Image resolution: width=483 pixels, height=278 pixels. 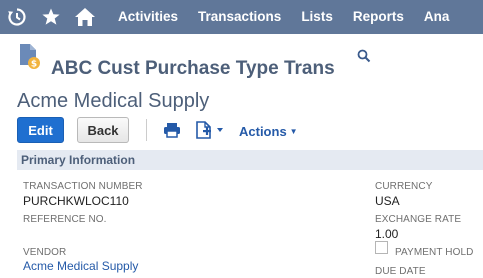 What do you see at coordinates (85, 17) in the screenshot?
I see `home-icon` at bounding box center [85, 17].